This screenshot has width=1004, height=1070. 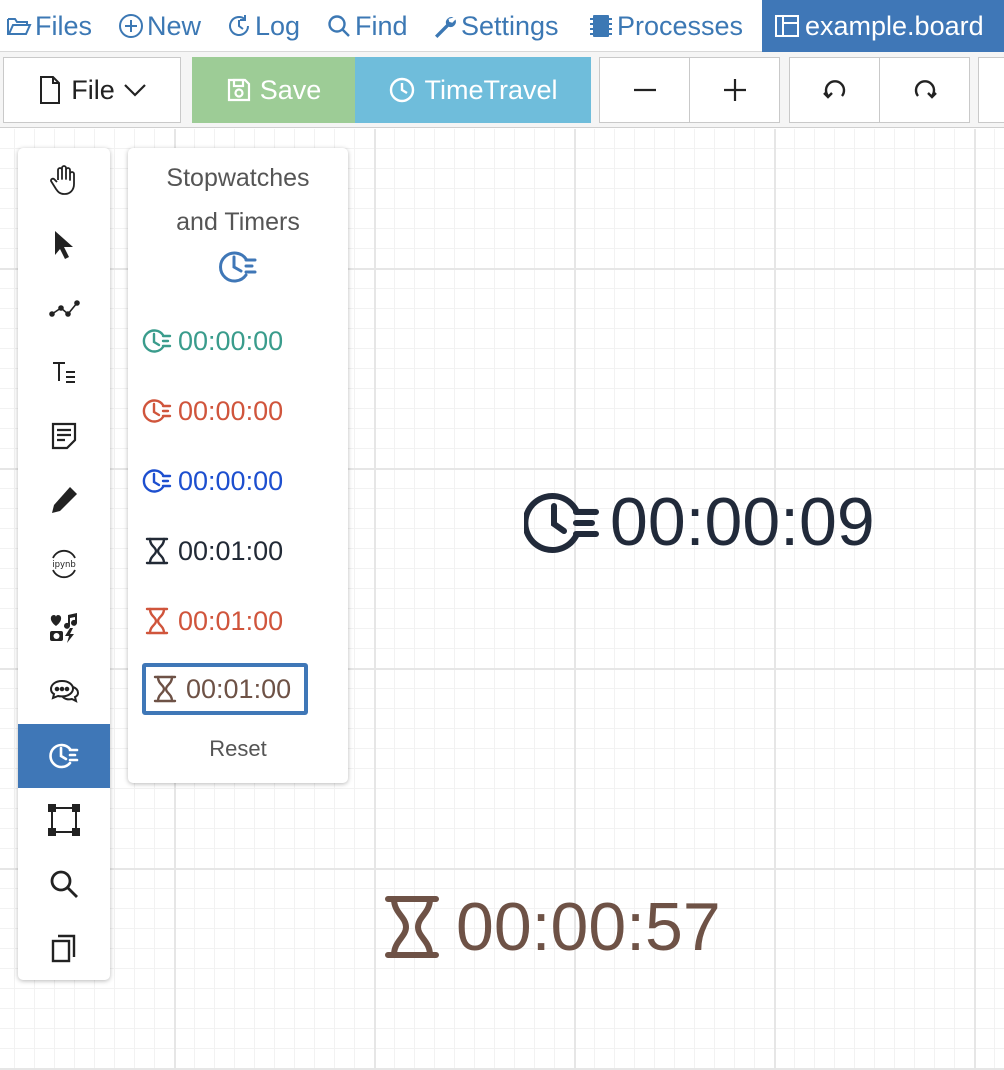 What do you see at coordinates (134, 90) in the screenshot?
I see `chevron-down-icon` at bounding box center [134, 90].